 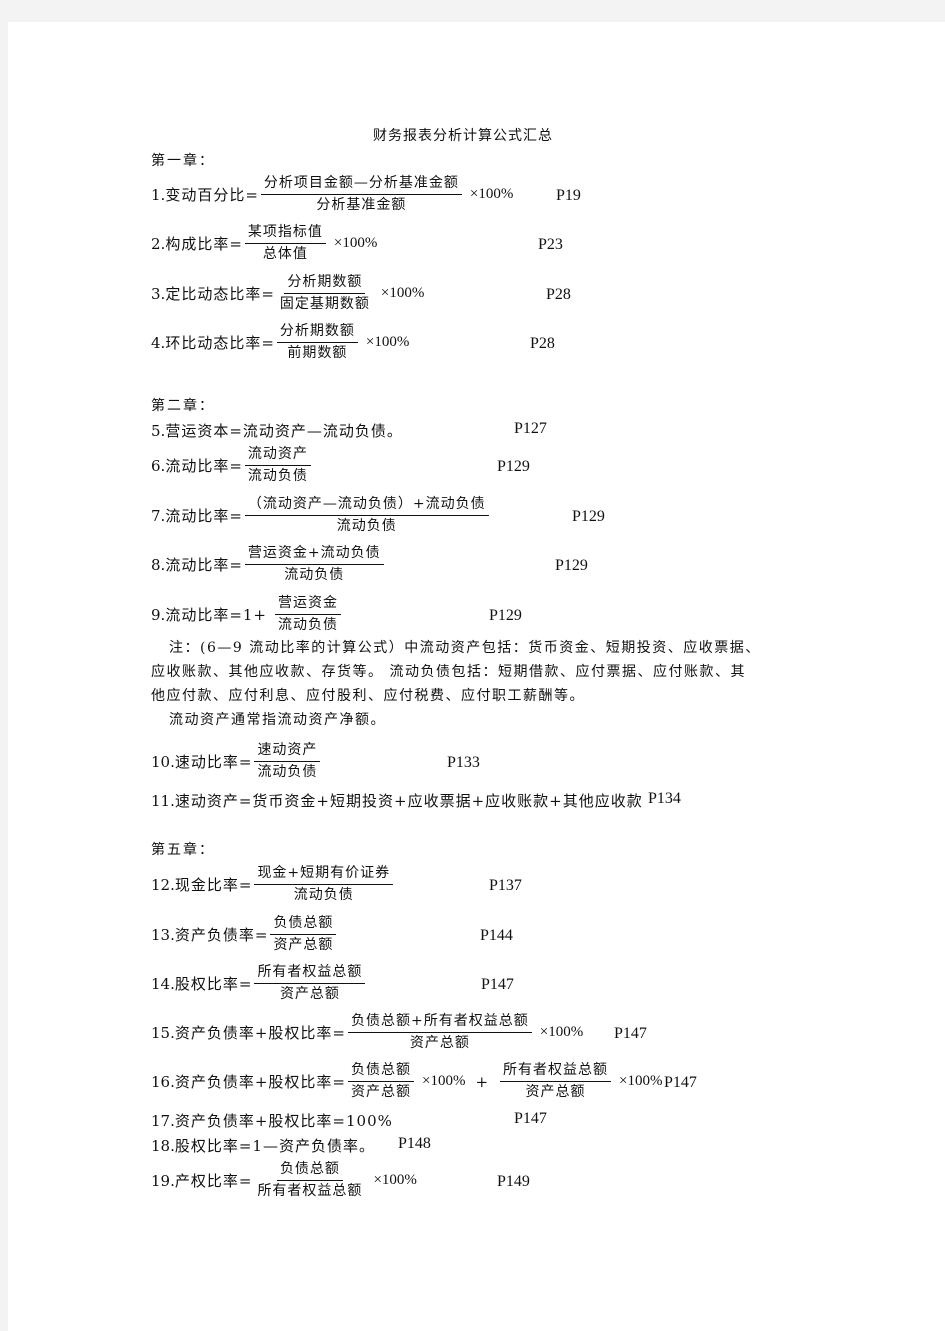 What do you see at coordinates (361, 184) in the screenshot?
I see `numerator: 分析项目金额—分析基准金额` at bounding box center [361, 184].